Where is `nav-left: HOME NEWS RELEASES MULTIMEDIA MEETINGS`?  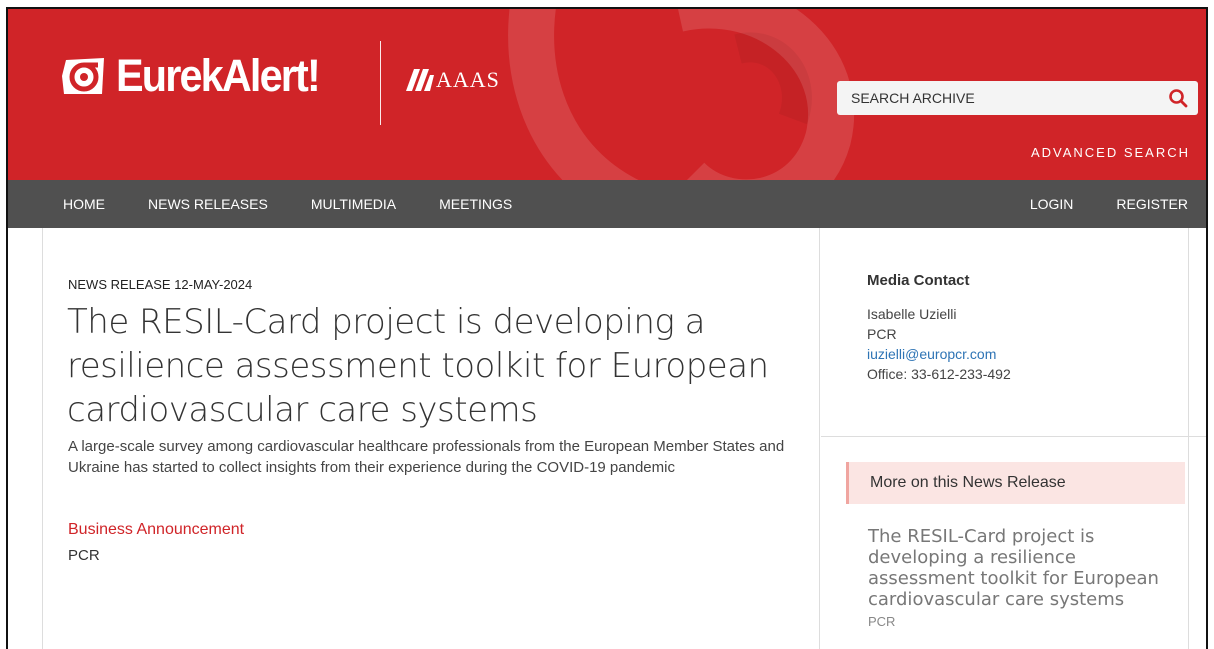 nav-left: HOME NEWS RELEASES MULTIMEDIA MEETINGS is located at coordinates (287, 204).